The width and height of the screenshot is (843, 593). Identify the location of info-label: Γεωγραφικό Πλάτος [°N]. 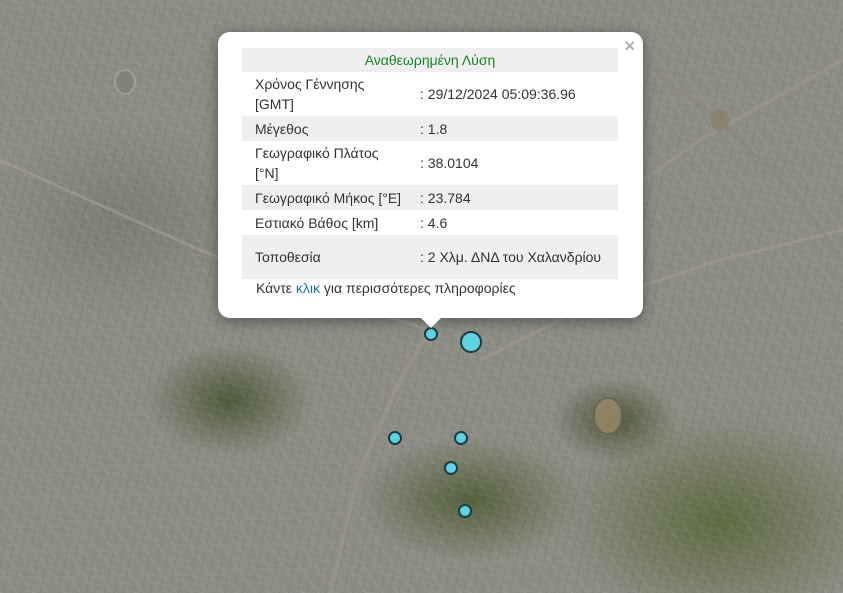
(317, 163).